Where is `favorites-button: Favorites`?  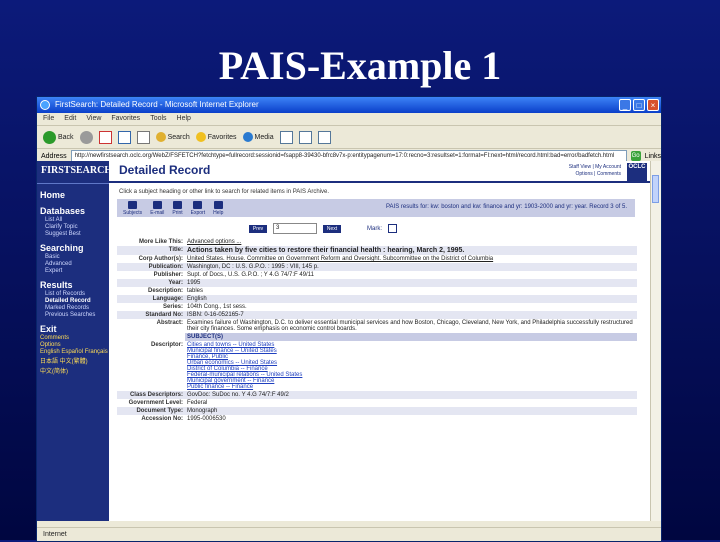
favorites-button: Favorites is located at coordinates (216, 137).